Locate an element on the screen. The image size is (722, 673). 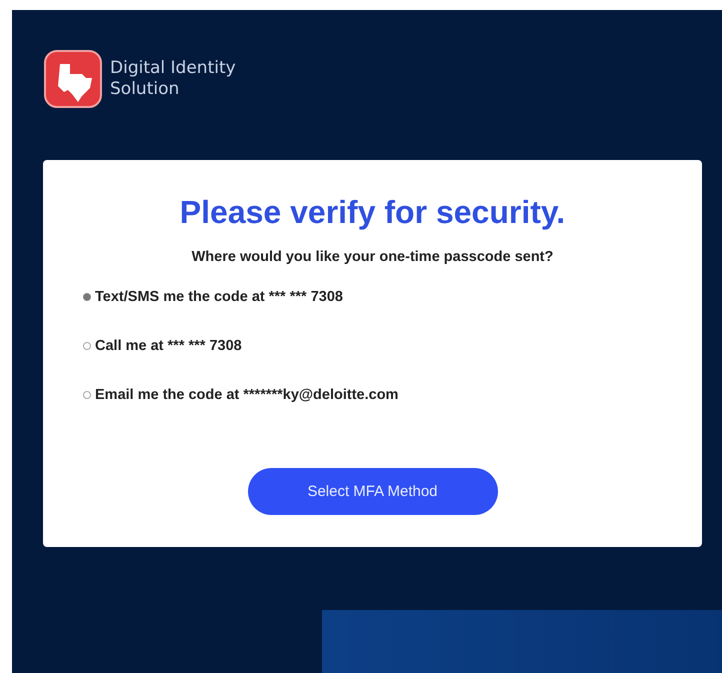
card-title: Please verify for security. is located at coordinates (373, 212).